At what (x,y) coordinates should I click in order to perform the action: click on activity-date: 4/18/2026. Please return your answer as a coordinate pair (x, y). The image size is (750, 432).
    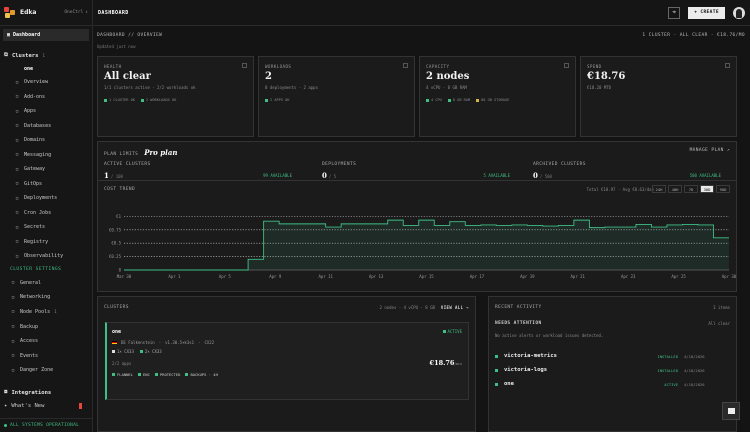
    Looking at the image, I should click on (694, 356).